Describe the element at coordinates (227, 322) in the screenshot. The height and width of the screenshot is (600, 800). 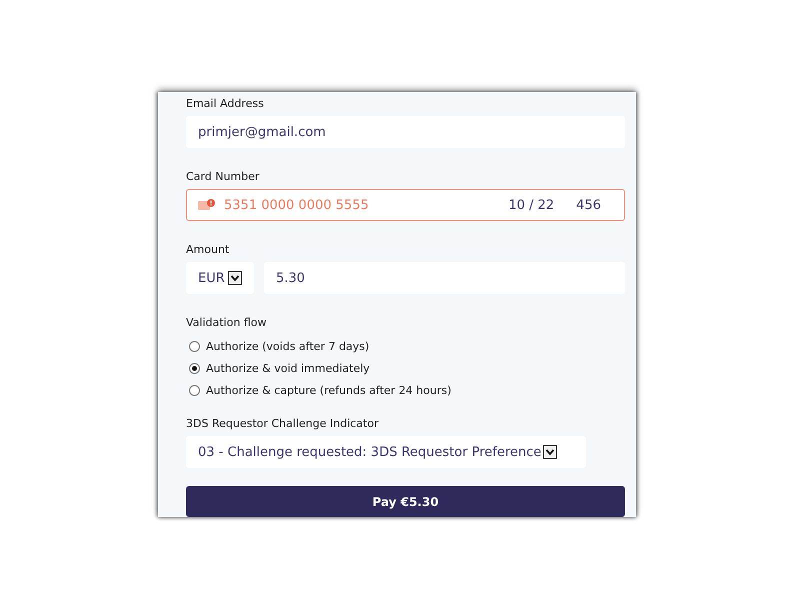
I see `field-label: Validation flow` at that location.